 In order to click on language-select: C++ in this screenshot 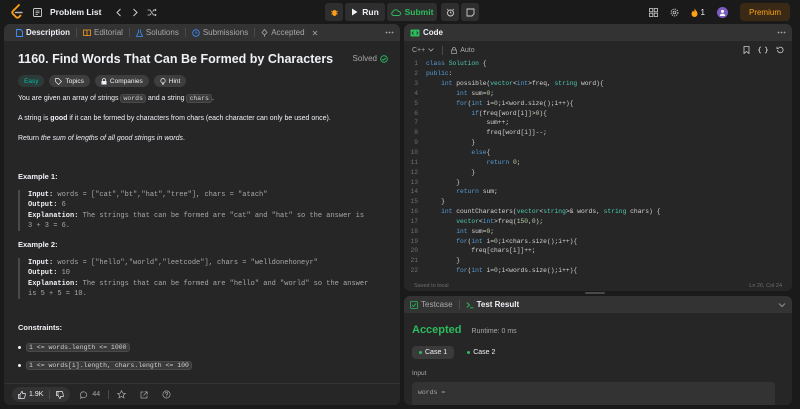, I will do `click(423, 50)`.